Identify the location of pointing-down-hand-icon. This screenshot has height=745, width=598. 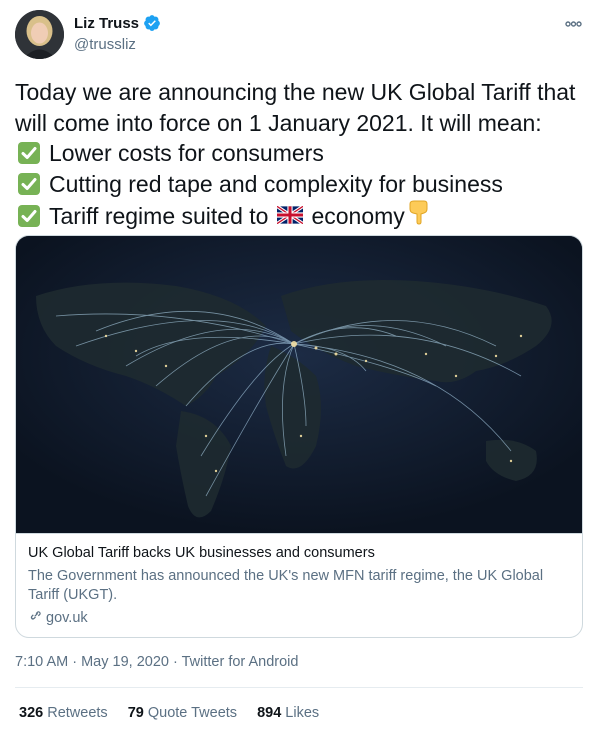
(419, 216).